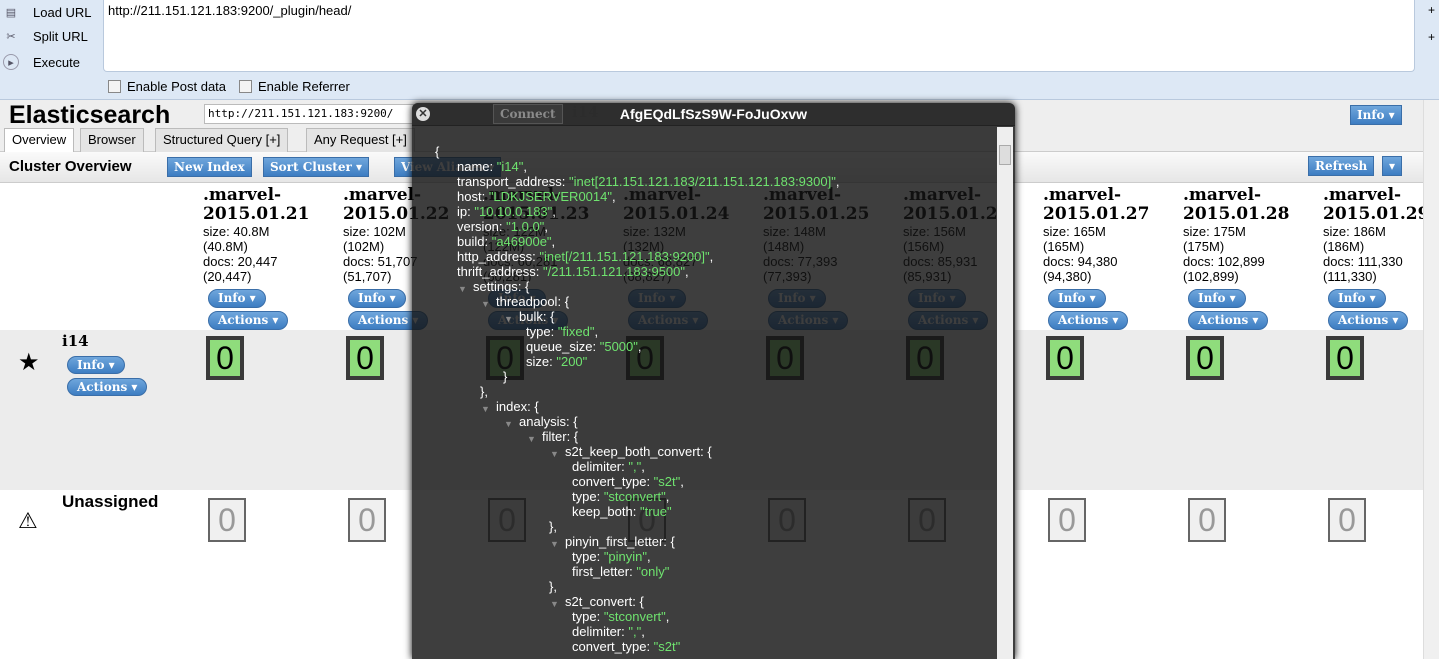  I want to click on json-value: ",", so click(635, 466).